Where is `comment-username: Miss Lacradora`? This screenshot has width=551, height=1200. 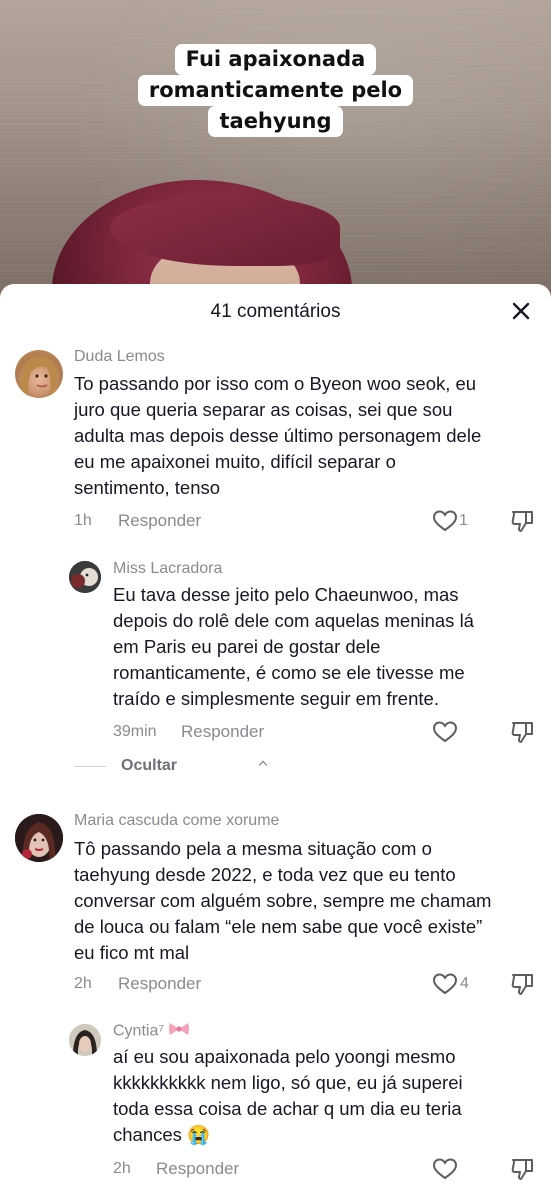
comment-username: Miss Lacradora is located at coordinates (167, 569).